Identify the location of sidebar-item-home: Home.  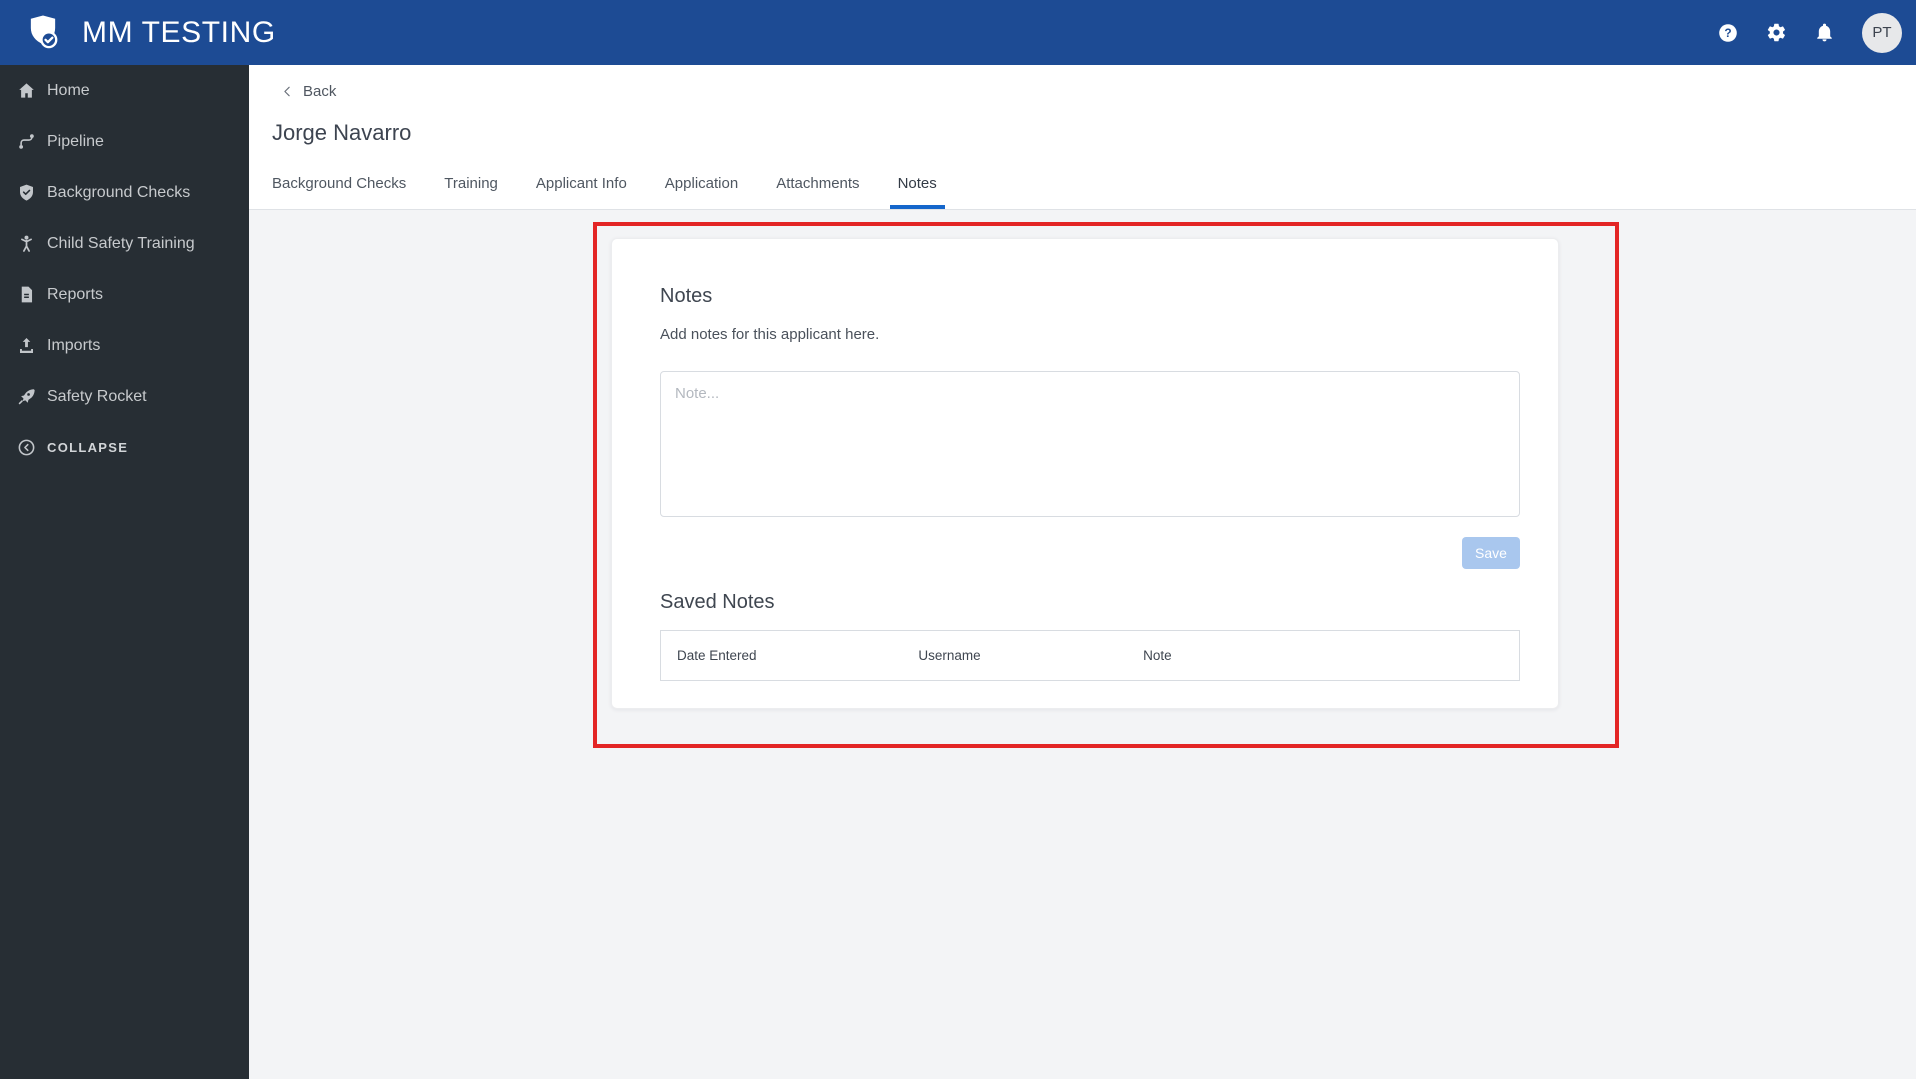
(124, 90).